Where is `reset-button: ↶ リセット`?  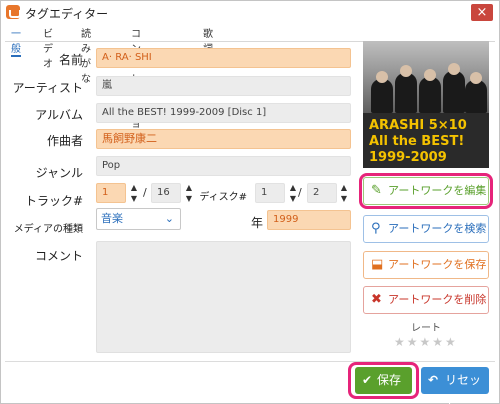 reset-button: ↶ リセット is located at coordinates (455, 385).